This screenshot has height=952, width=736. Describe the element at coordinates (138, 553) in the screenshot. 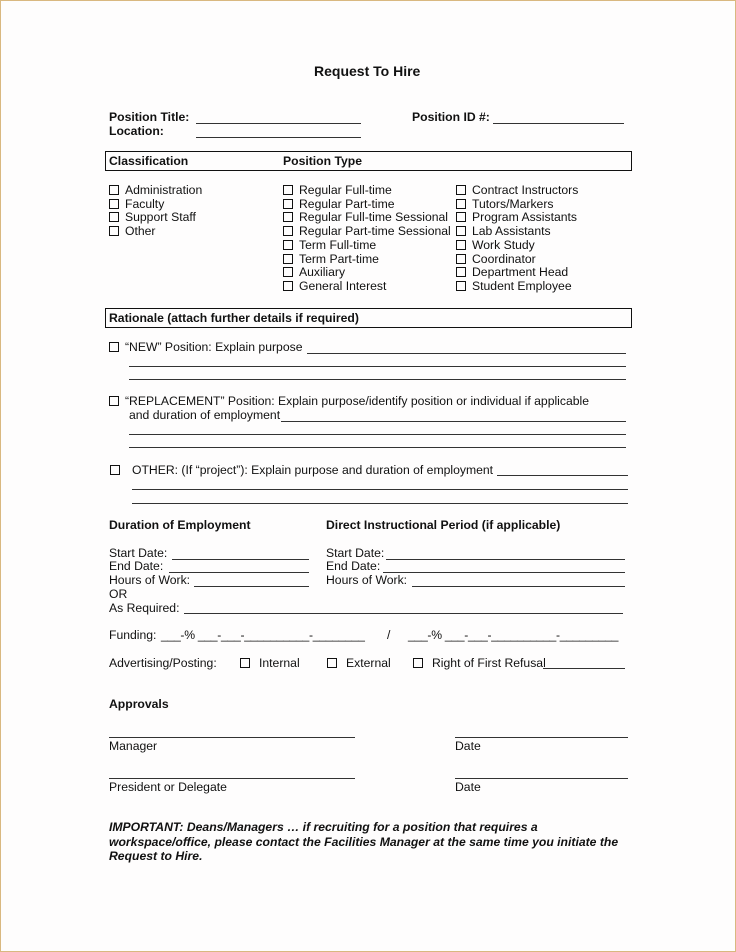

I see `duration-start-label: Start Date:` at that location.